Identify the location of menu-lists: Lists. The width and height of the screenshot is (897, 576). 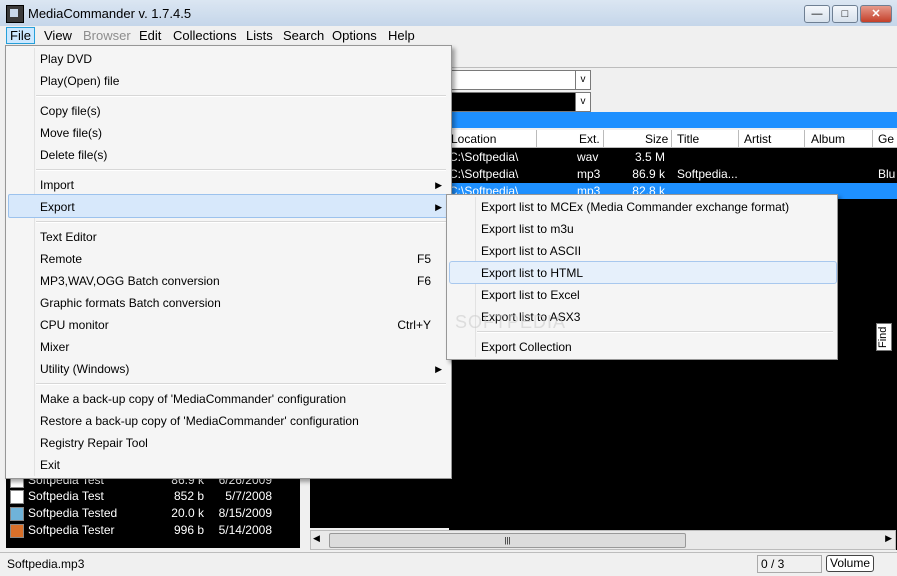
(259, 35).